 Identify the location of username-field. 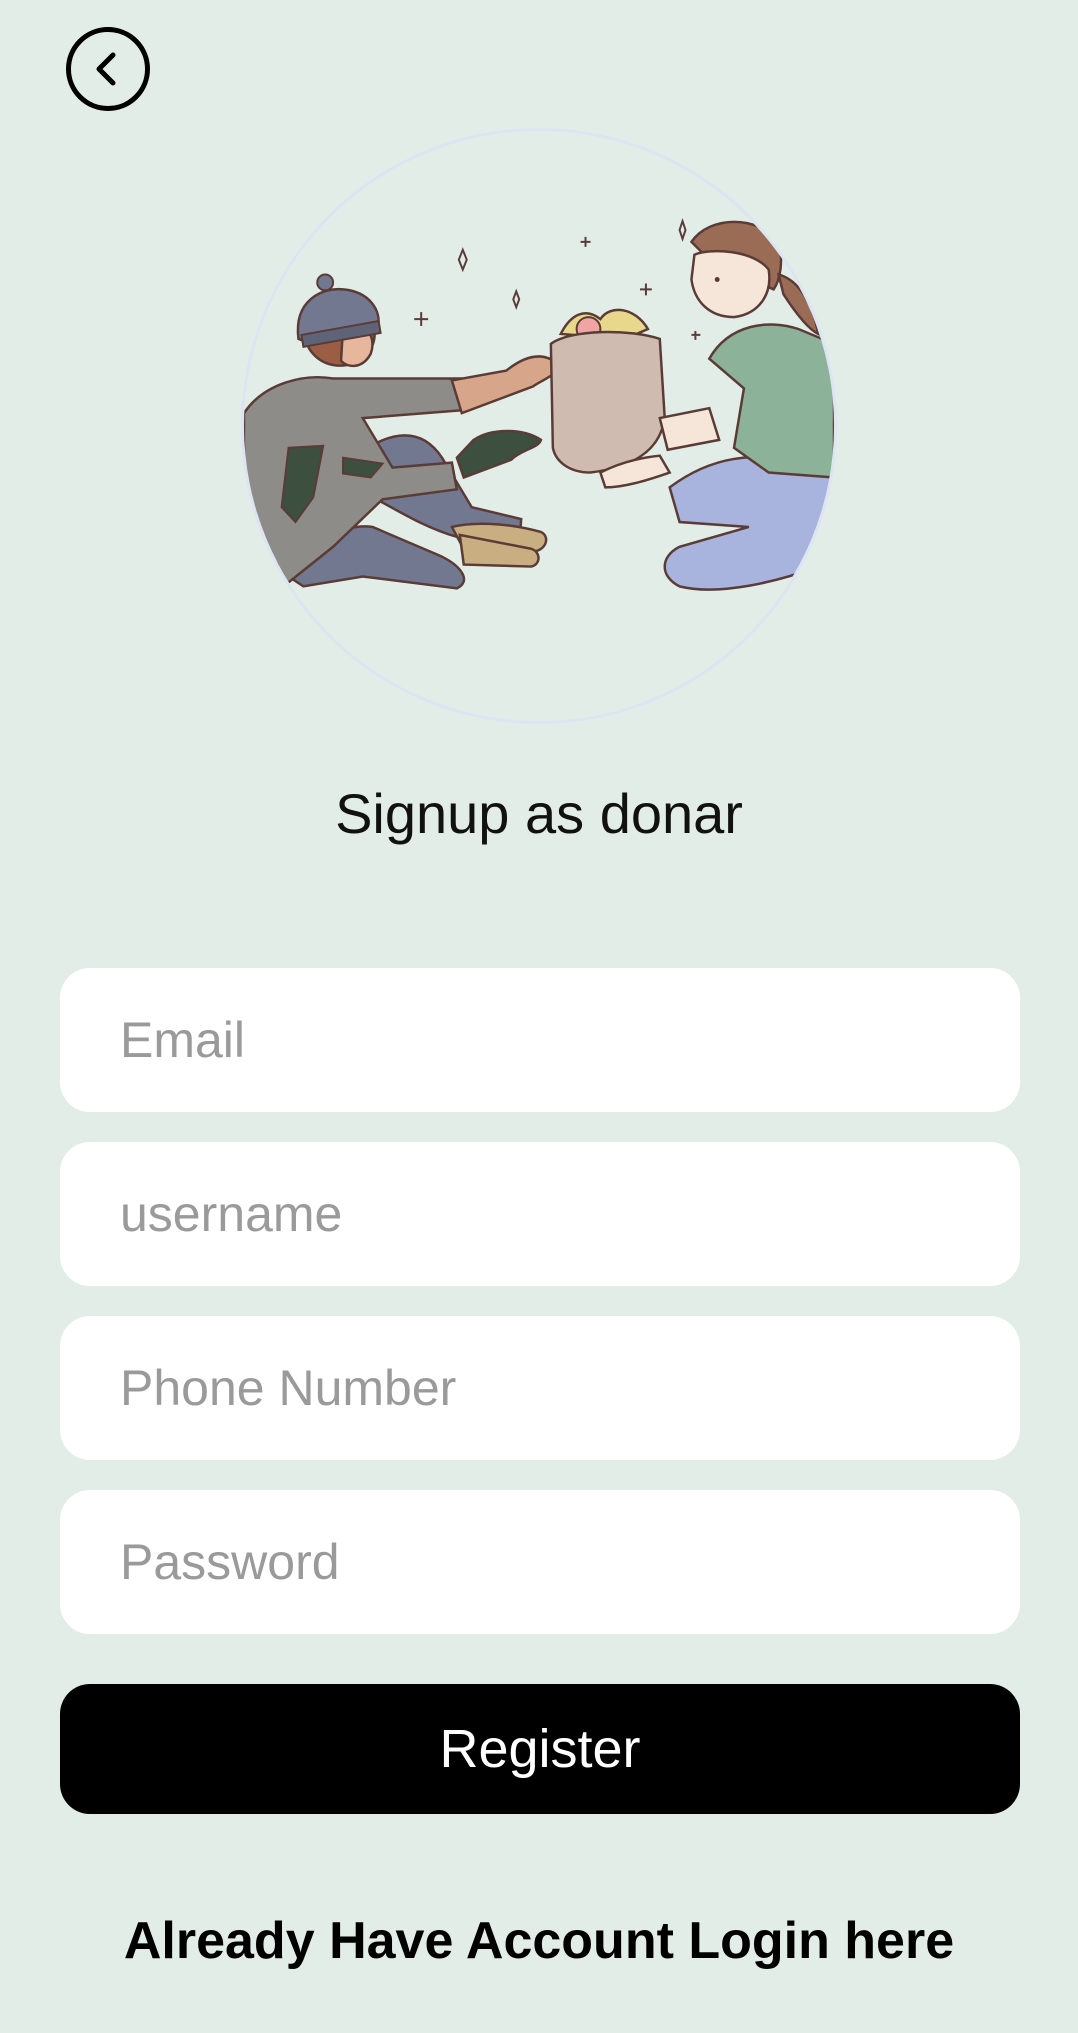
(540, 1214).